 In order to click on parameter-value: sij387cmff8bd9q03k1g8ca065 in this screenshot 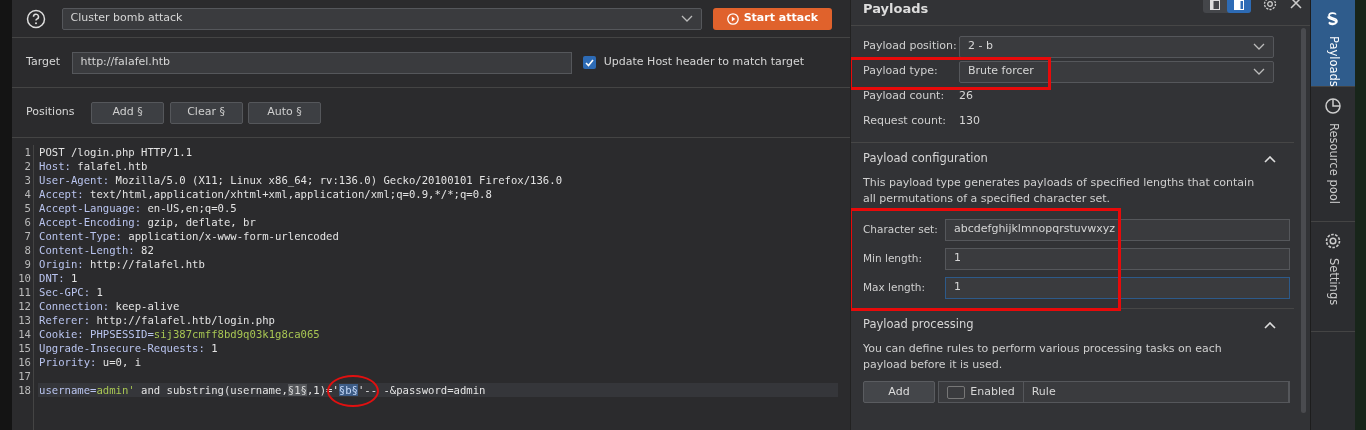, I will do `click(236, 334)`.